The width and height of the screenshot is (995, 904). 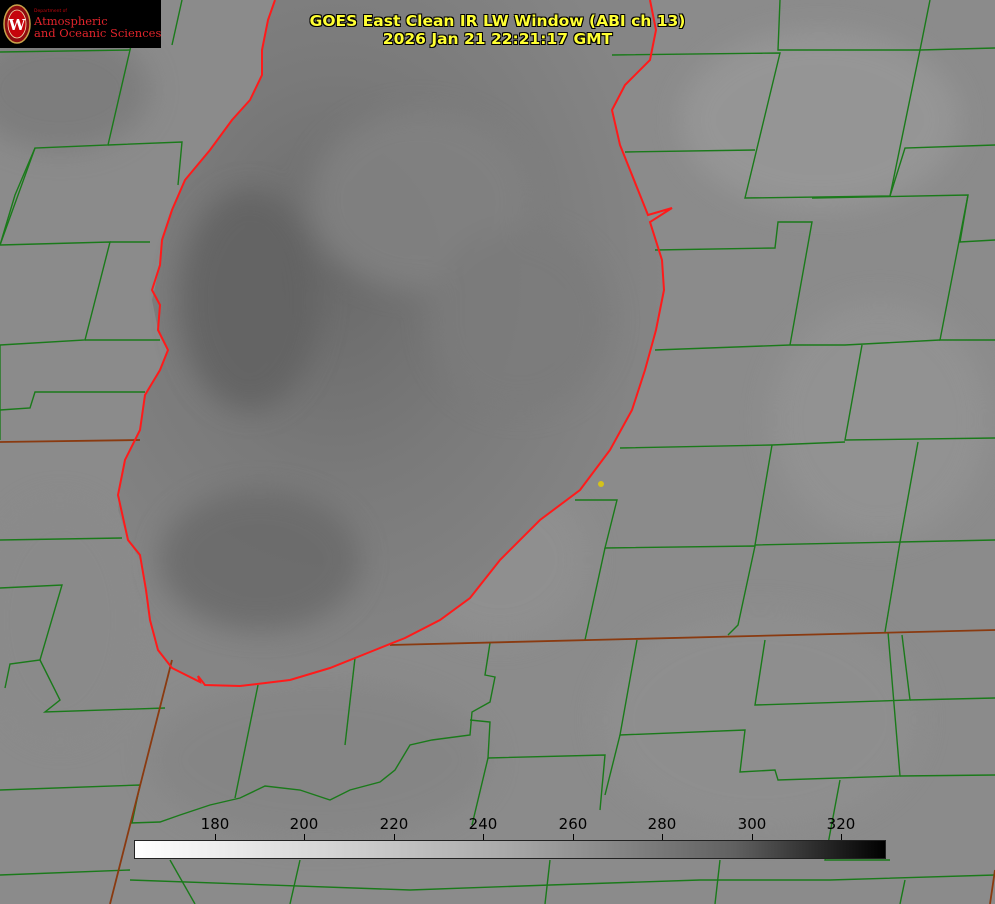 What do you see at coordinates (215, 824) in the screenshot?
I see `colorbar-tick-label: 180` at bounding box center [215, 824].